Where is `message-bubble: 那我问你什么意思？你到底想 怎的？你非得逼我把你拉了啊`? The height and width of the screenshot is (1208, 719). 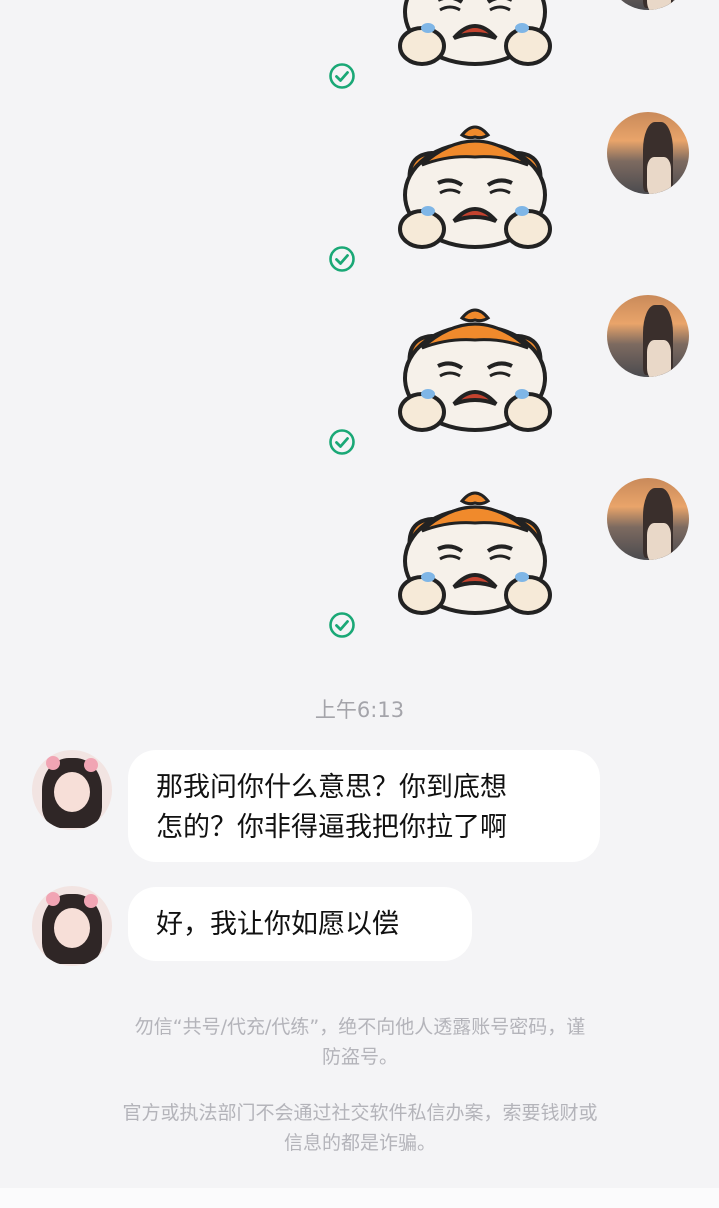 message-bubble: 那我问你什么意思？你到底想 怎的？你非得逼我把你拉了啊 is located at coordinates (364, 806).